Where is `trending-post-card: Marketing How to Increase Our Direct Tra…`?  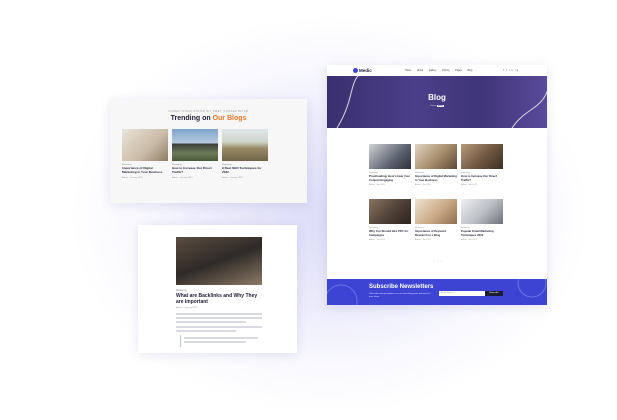 trending-post-card: Marketing How to Increase Our Direct Tra… is located at coordinates (195, 154).